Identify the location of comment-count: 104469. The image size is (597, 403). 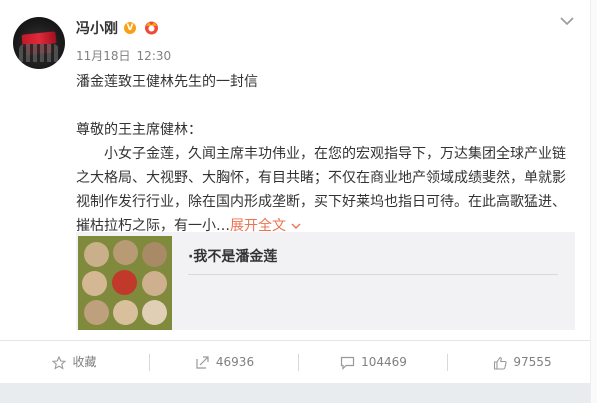
(384, 362).